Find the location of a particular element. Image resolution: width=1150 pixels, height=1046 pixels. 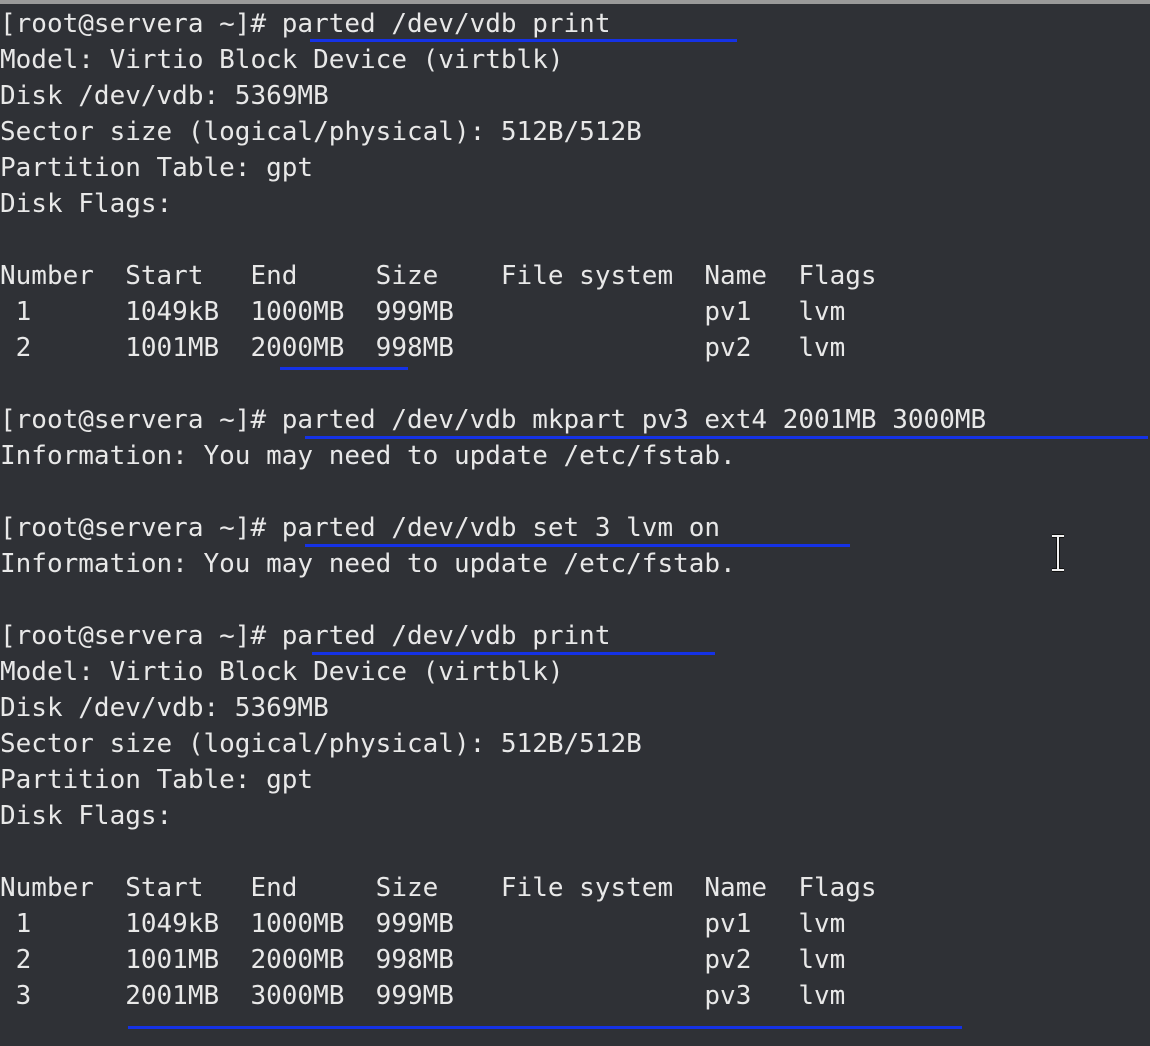

terminal-line-disk-flags-2: Disk Flags: is located at coordinates (86, 816).